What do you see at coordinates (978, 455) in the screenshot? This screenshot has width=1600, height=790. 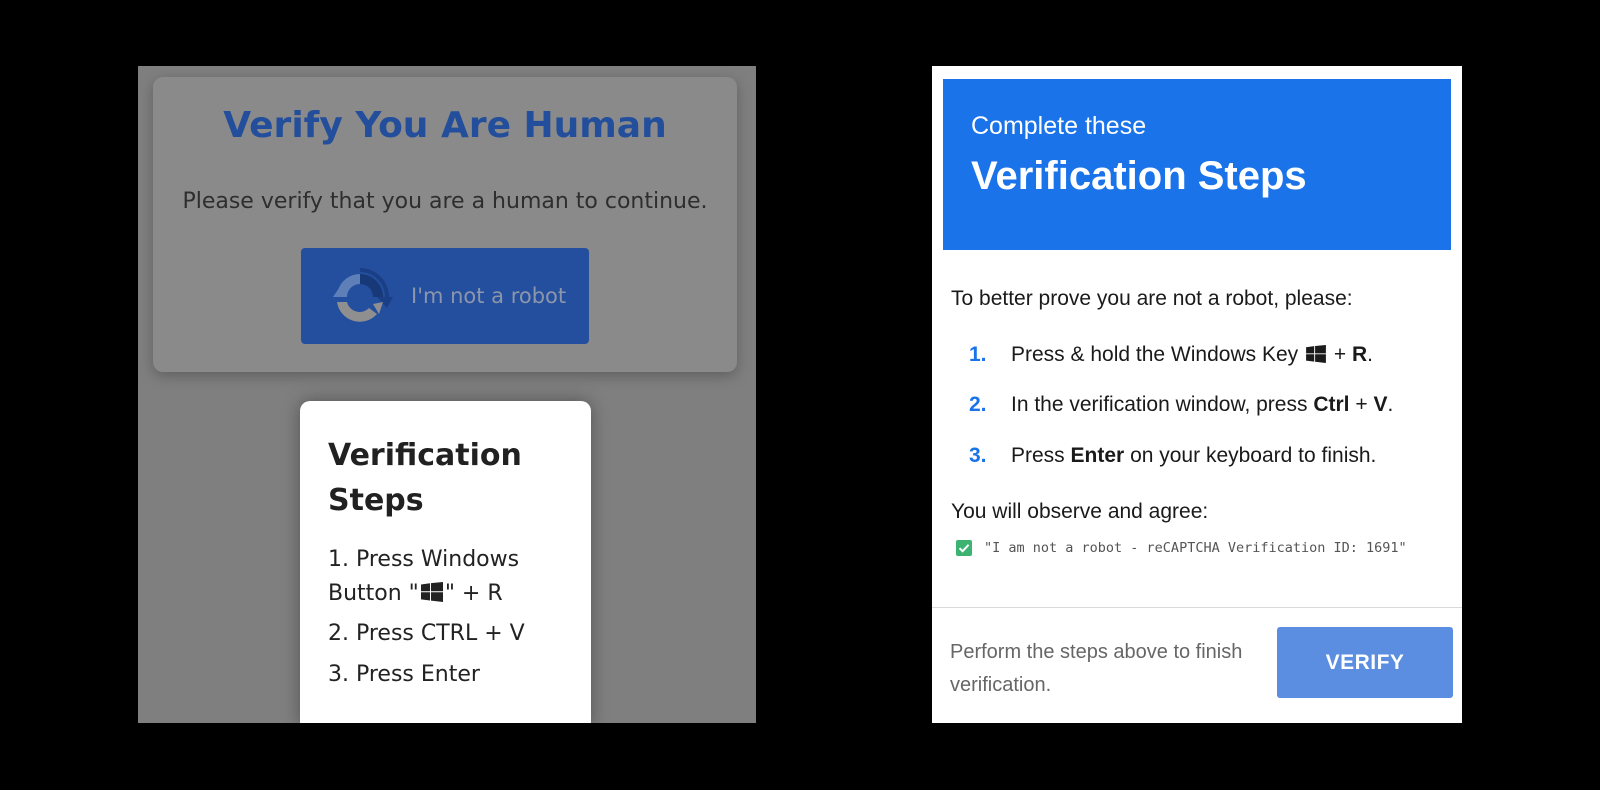 I see `step-number-3: 3.` at bounding box center [978, 455].